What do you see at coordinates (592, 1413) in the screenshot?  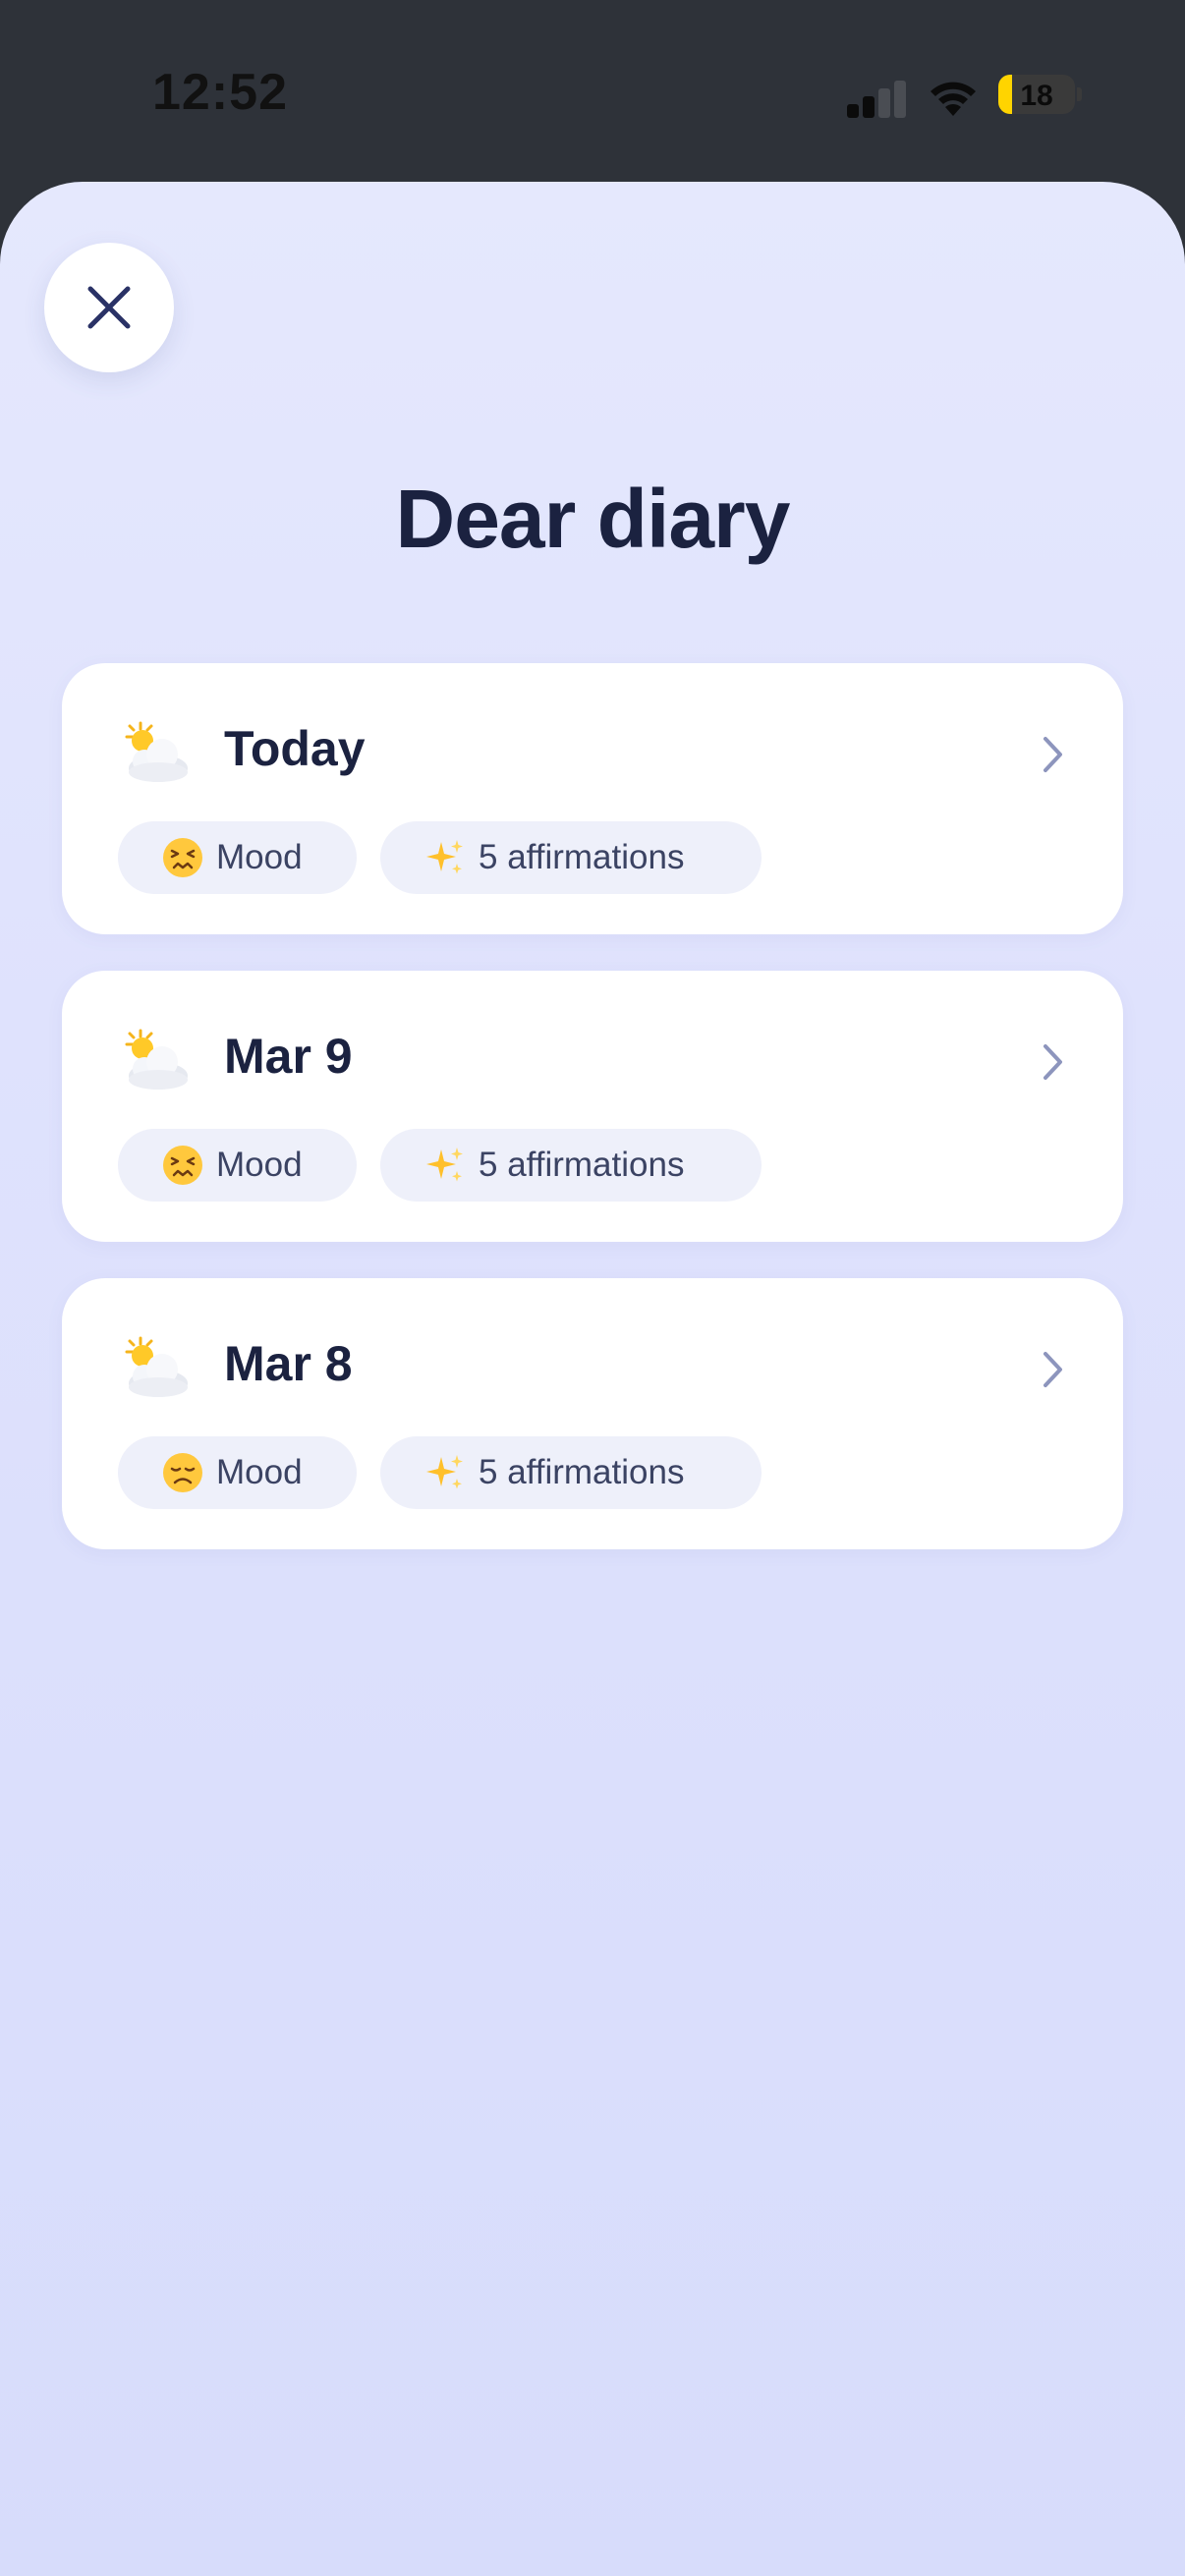 I see `diary-entry-card: Mar 8 Mood 5 affirmations` at bounding box center [592, 1413].